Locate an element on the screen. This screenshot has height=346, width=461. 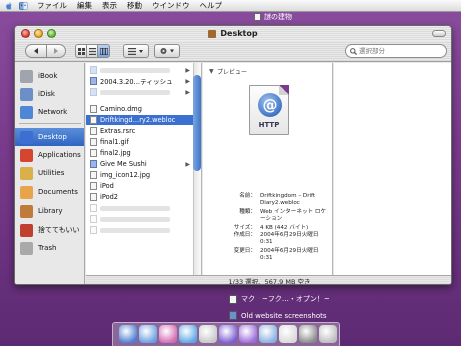
file-row: img_icon12.jpg is located at coordinates (139, 175).